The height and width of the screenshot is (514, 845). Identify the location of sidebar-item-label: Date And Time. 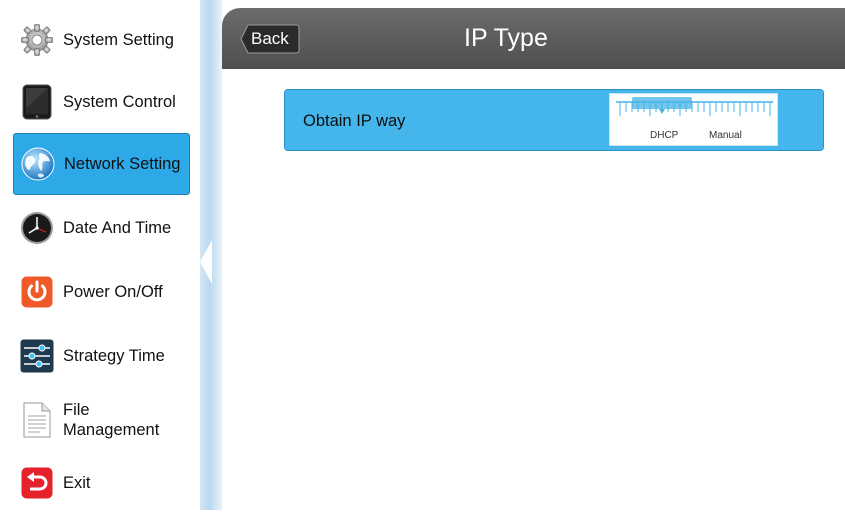
(117, 228).